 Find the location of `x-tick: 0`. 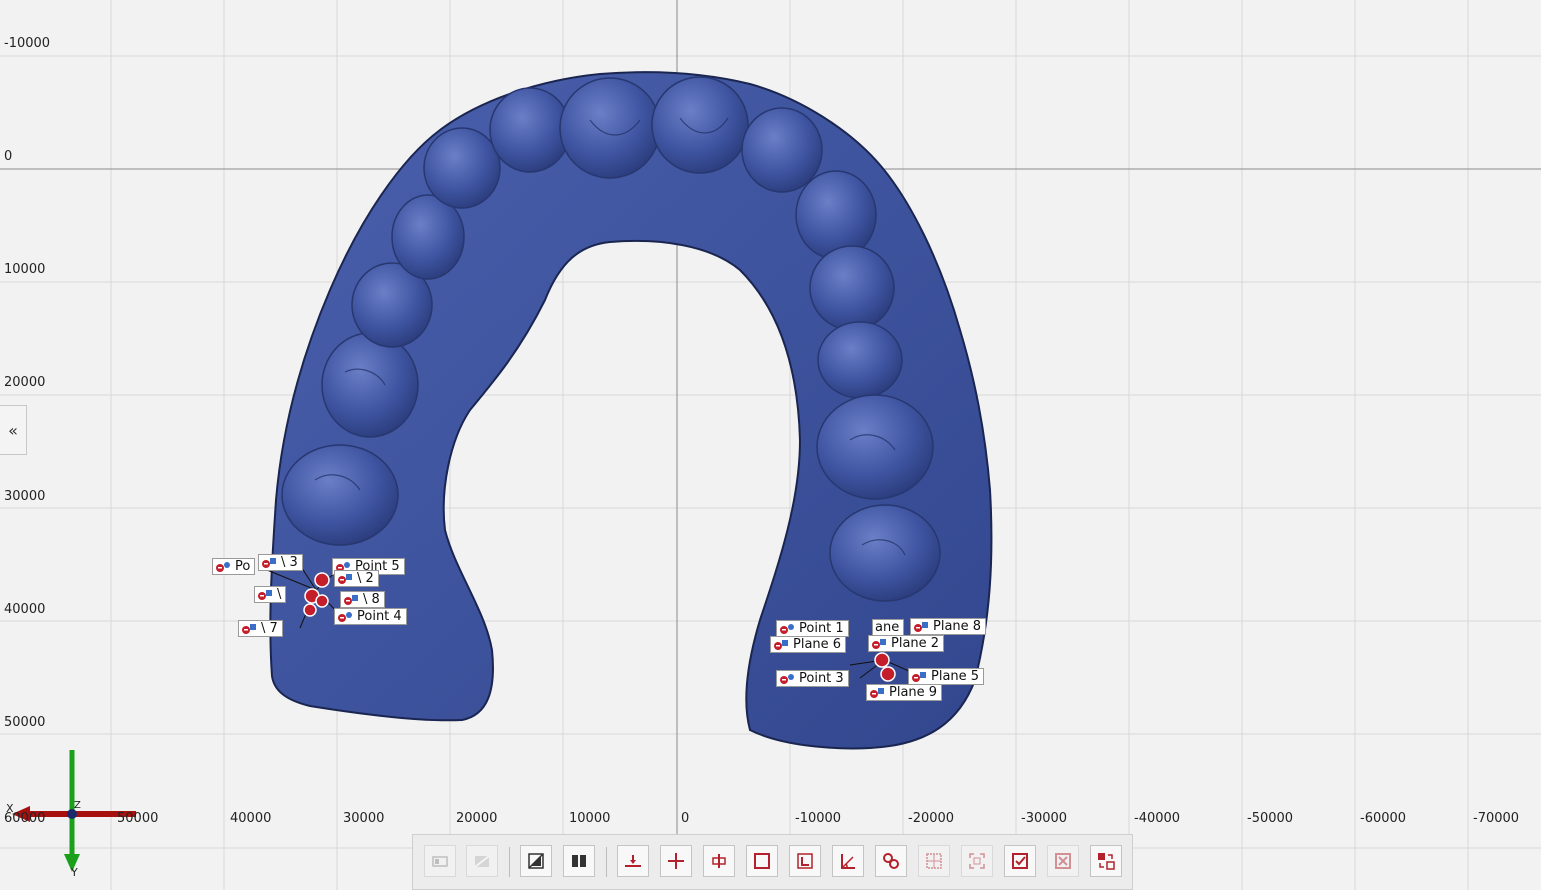

x-tick: 0 is located at coordinates (685, 818).